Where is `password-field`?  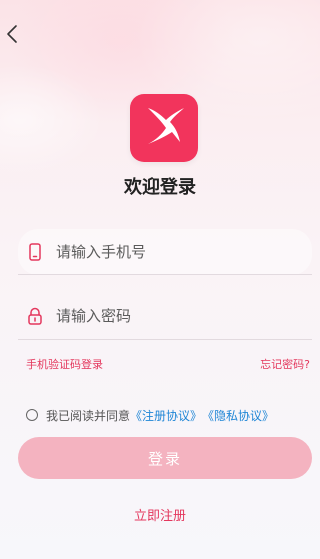
password-field is located at coordinates (165, 316).